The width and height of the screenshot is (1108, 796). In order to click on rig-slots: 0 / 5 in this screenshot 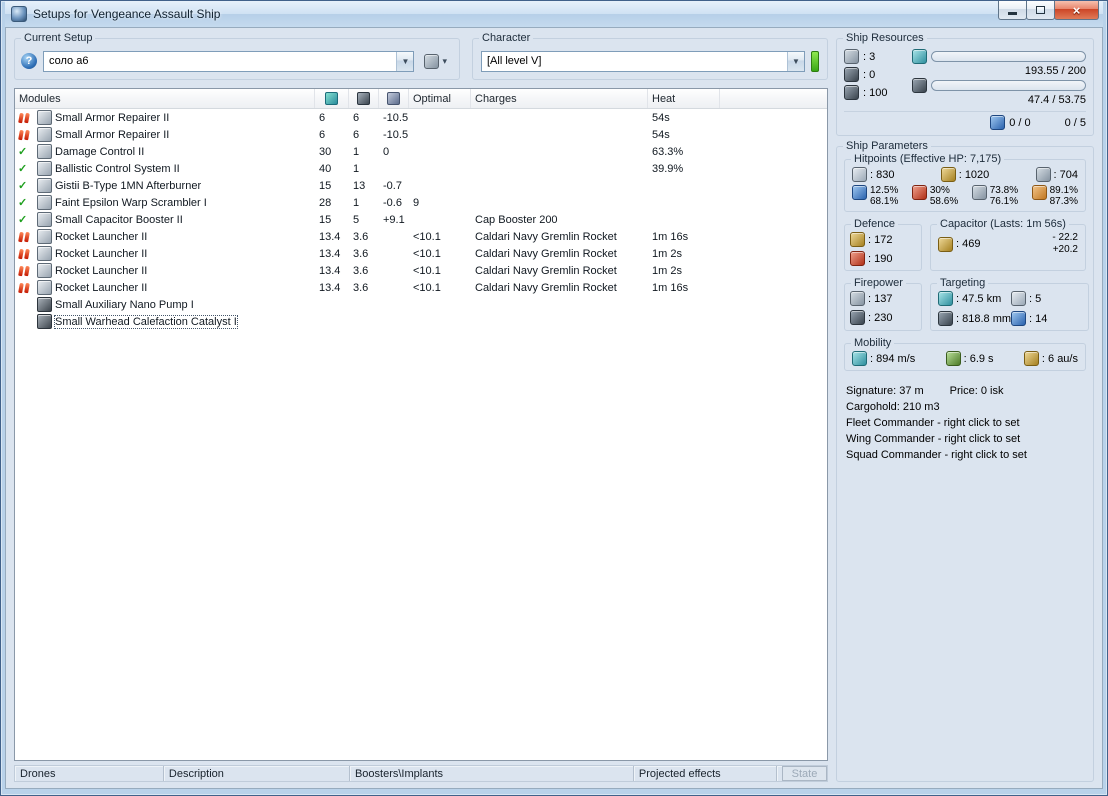, I will do `click(1075, 123)`.